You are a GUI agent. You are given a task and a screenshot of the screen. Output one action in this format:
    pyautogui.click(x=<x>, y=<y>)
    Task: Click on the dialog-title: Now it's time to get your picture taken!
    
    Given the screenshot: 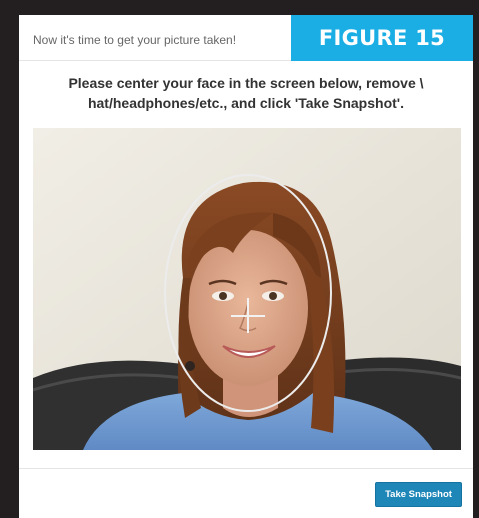 What is the action you would take?
    pyautogui.click(x=135, y=40)
    